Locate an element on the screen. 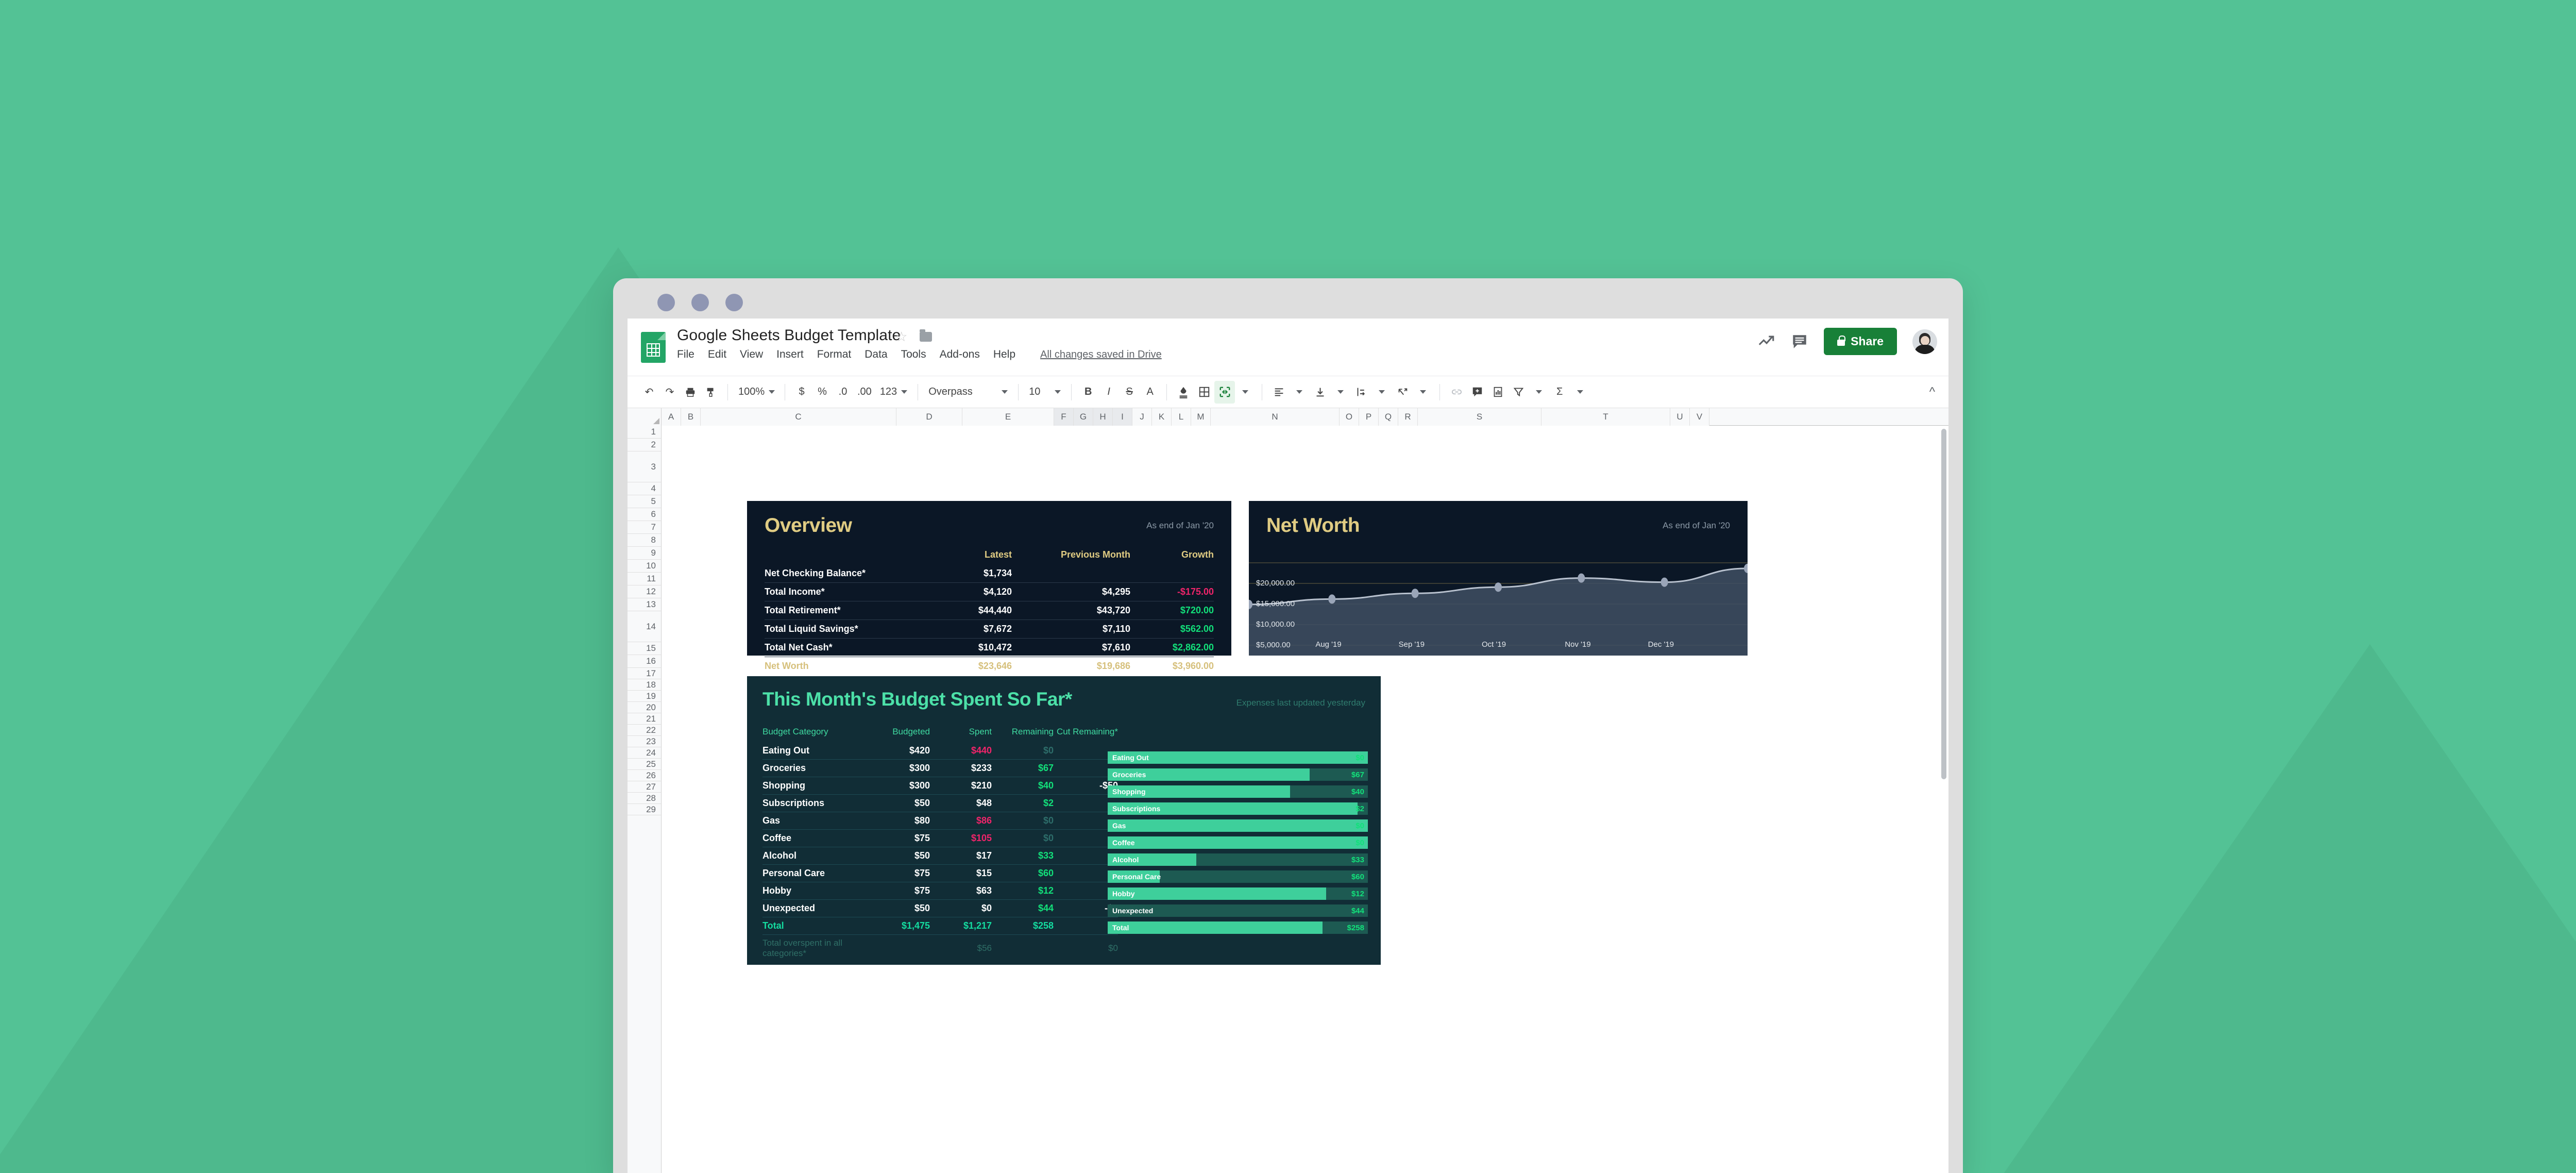 This screenshot has width=2576, height=1173. row-header-5: 5 is located at coordinates (644, 501).